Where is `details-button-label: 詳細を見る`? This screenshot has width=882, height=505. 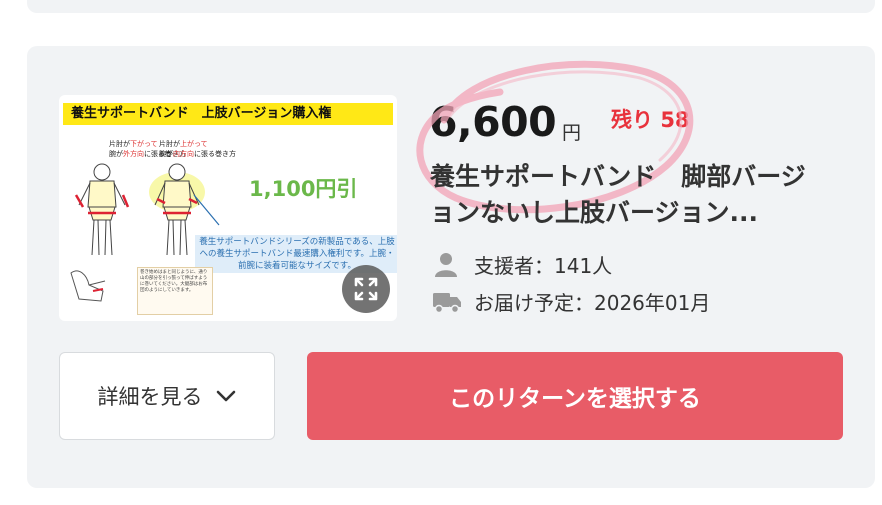 details-button-label: 詳細を見る is located at coordinates (150, 397).